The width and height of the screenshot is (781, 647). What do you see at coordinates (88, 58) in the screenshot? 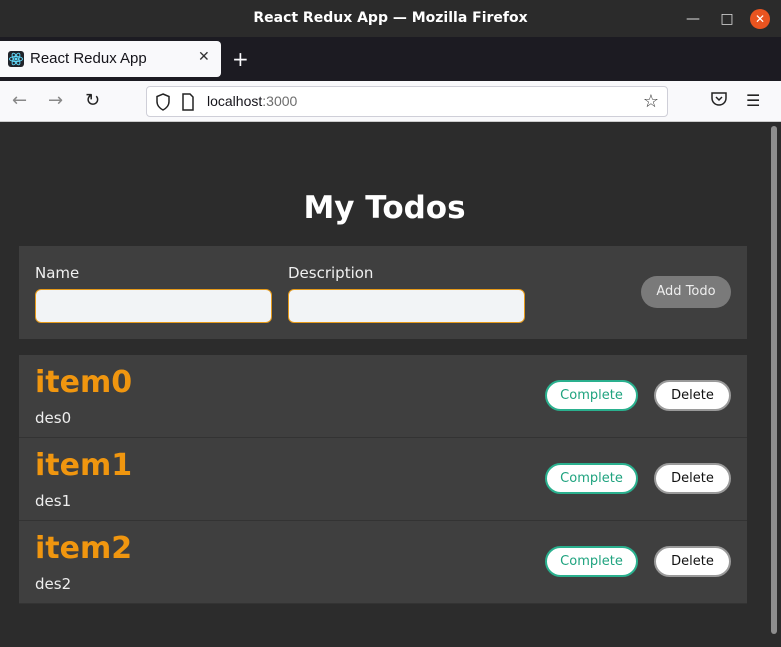
I see `tab-title: React Redux App` at bounding box center [88, 58].